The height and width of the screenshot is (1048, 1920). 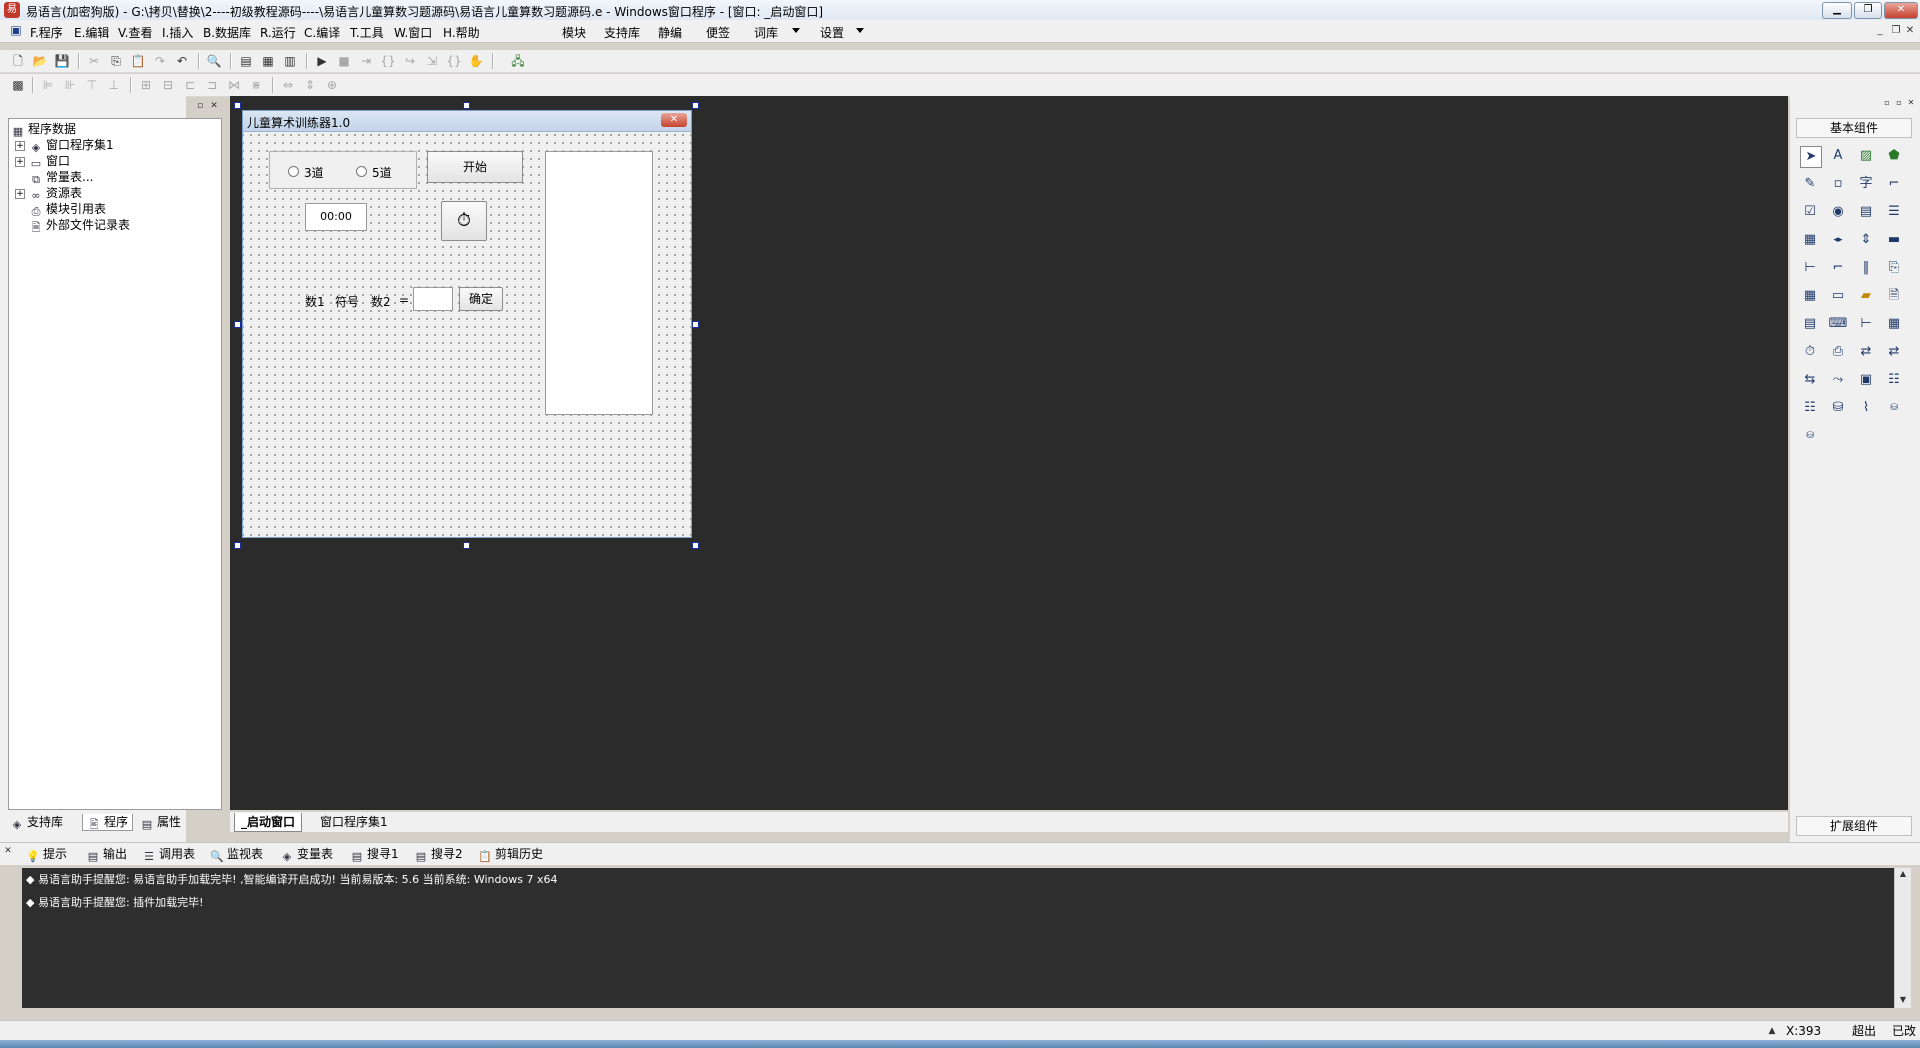 What do you see at coordinates (310, 85) in the screenshot?
I see `resize-height-icon: ⇕` at bounding box center [310, 85].